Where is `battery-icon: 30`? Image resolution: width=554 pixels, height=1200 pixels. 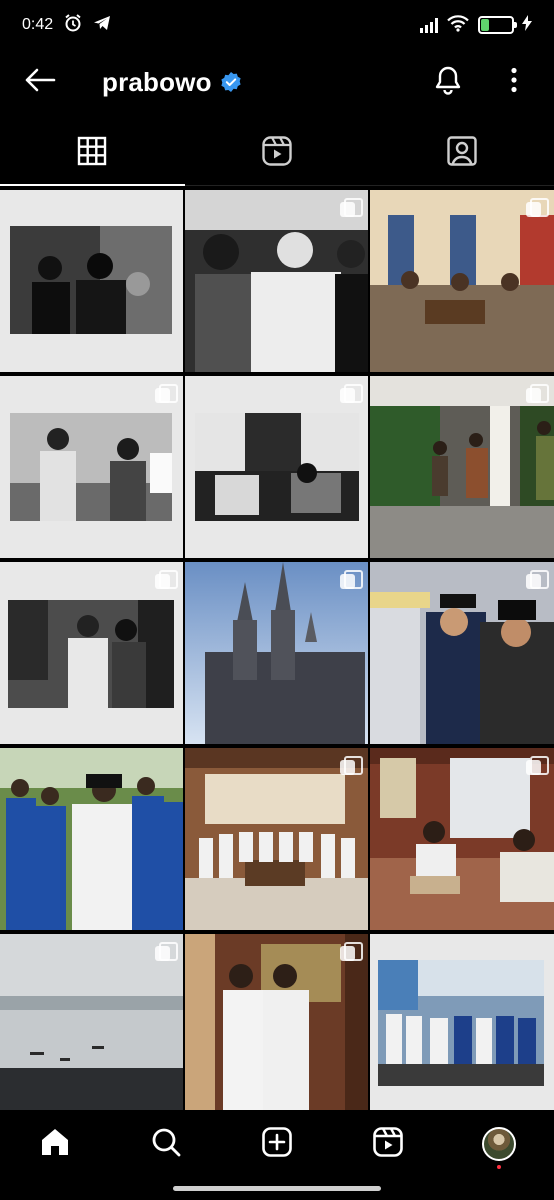
battery-icon: 30 is located at coordinates (497, 25).